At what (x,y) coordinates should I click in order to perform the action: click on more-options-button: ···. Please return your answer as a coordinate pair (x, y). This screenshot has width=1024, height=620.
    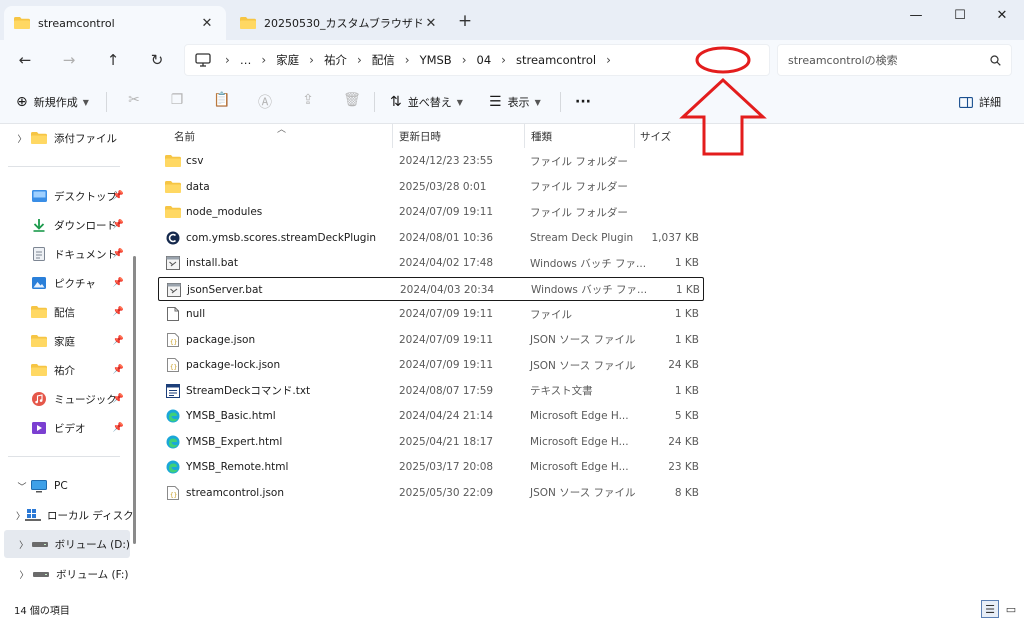
    Looking at the image, I should click on (583, 102).